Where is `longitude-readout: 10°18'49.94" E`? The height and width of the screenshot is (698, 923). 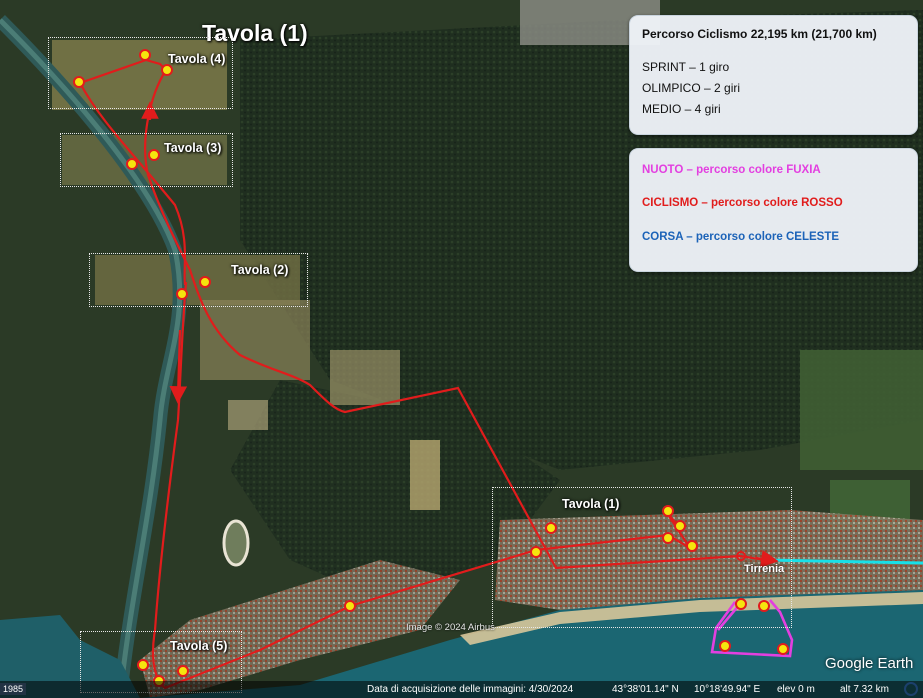
longitude-readout: 10°18'49.94" E is located at coordinates (727, 689).